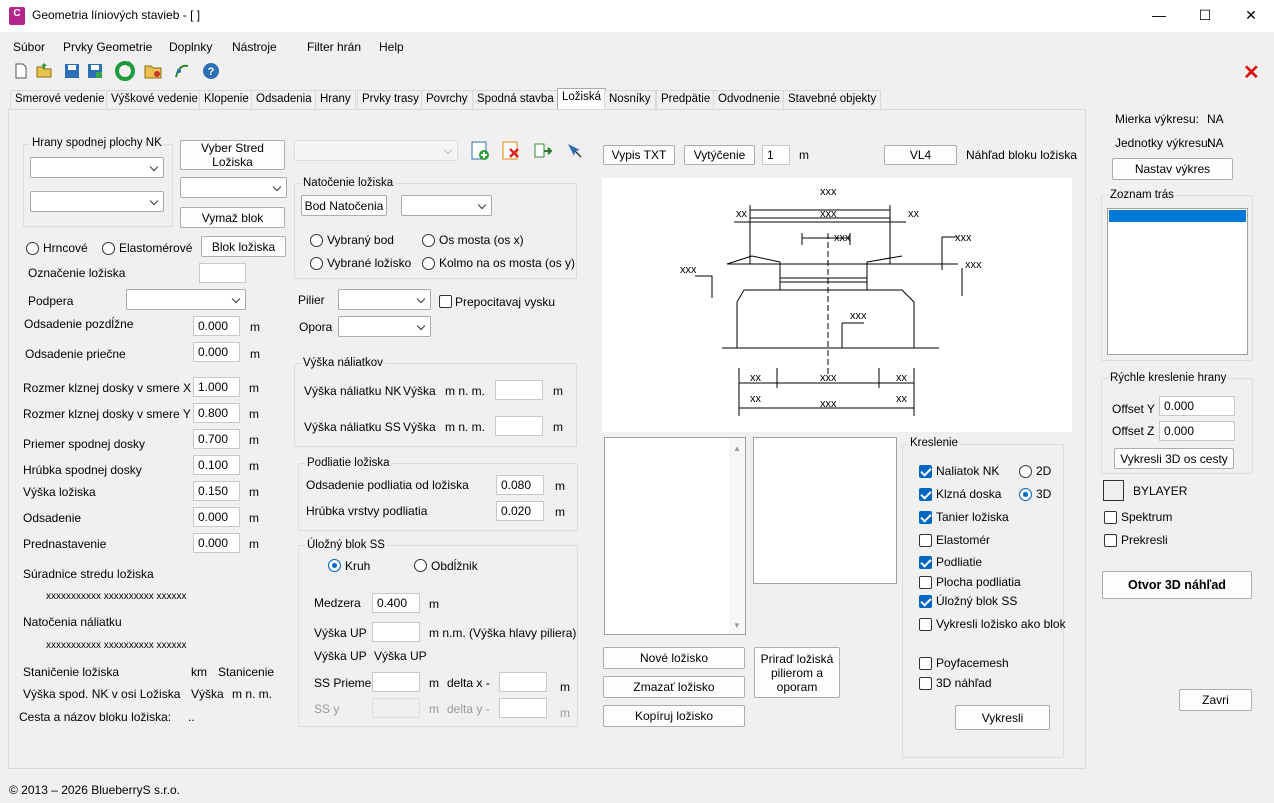 The image size is (1274, 803). Describe the element at coordinates (1172, 169) in the screenshot. I see `nastav-vykres-button: Nastav výkres` at that location.